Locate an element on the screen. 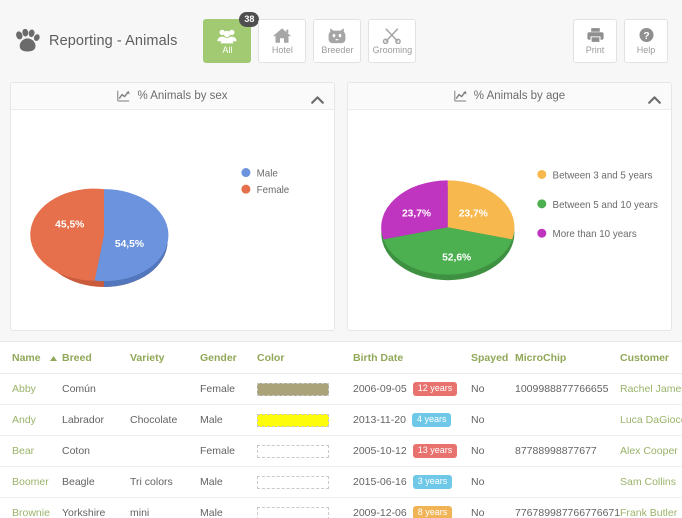 This screenshot has width=682, height=518. birth-date-value: 2015-06-16 is located at coordinates (380, 482).